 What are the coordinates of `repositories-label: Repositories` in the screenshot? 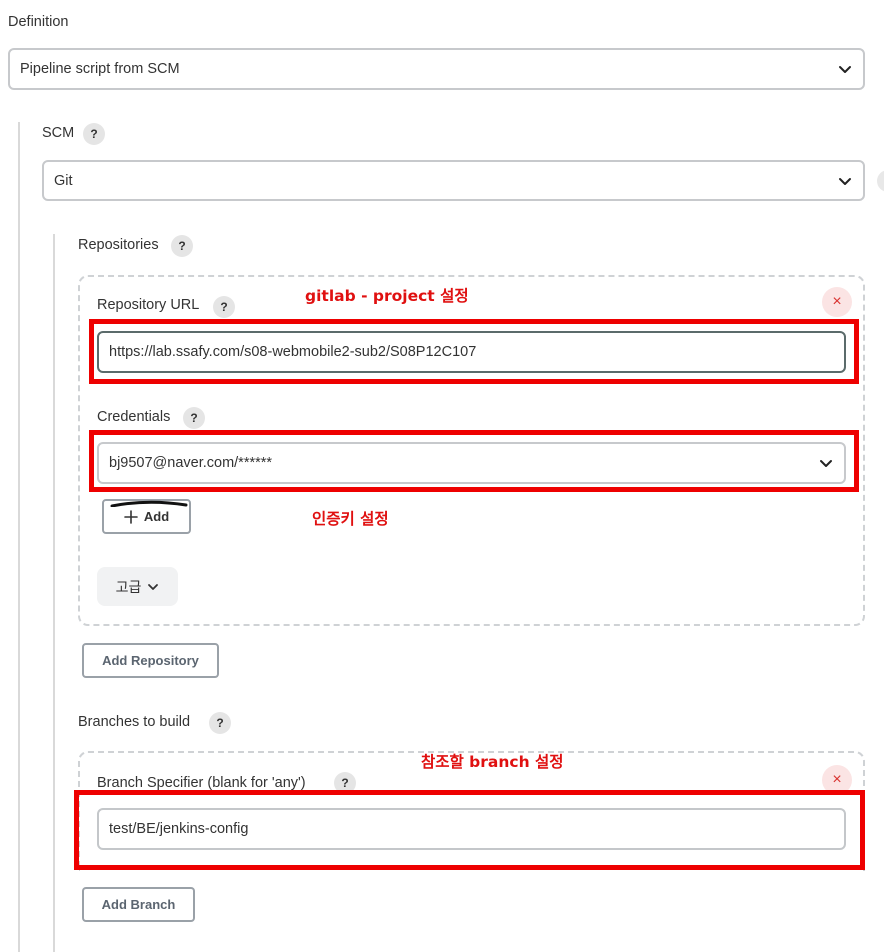 It's located at (118, 245).